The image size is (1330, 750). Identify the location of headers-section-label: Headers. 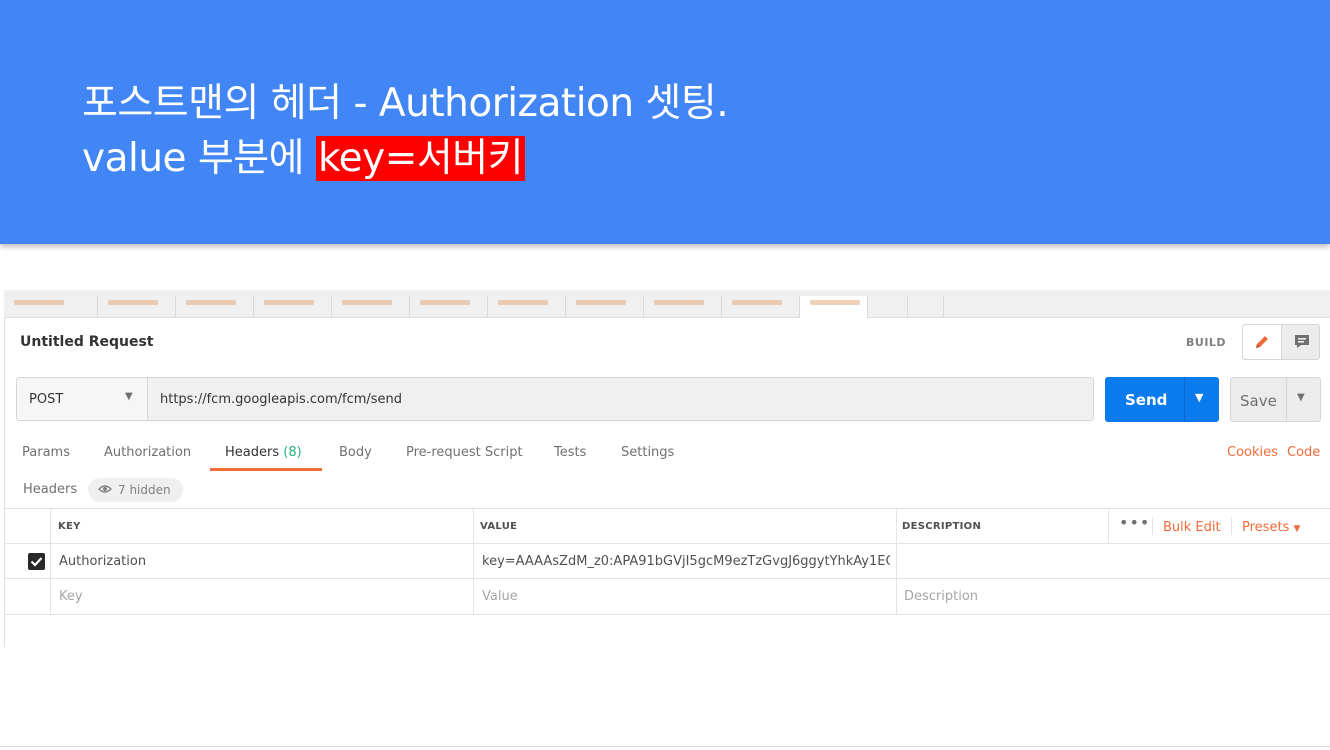
(50, 489).